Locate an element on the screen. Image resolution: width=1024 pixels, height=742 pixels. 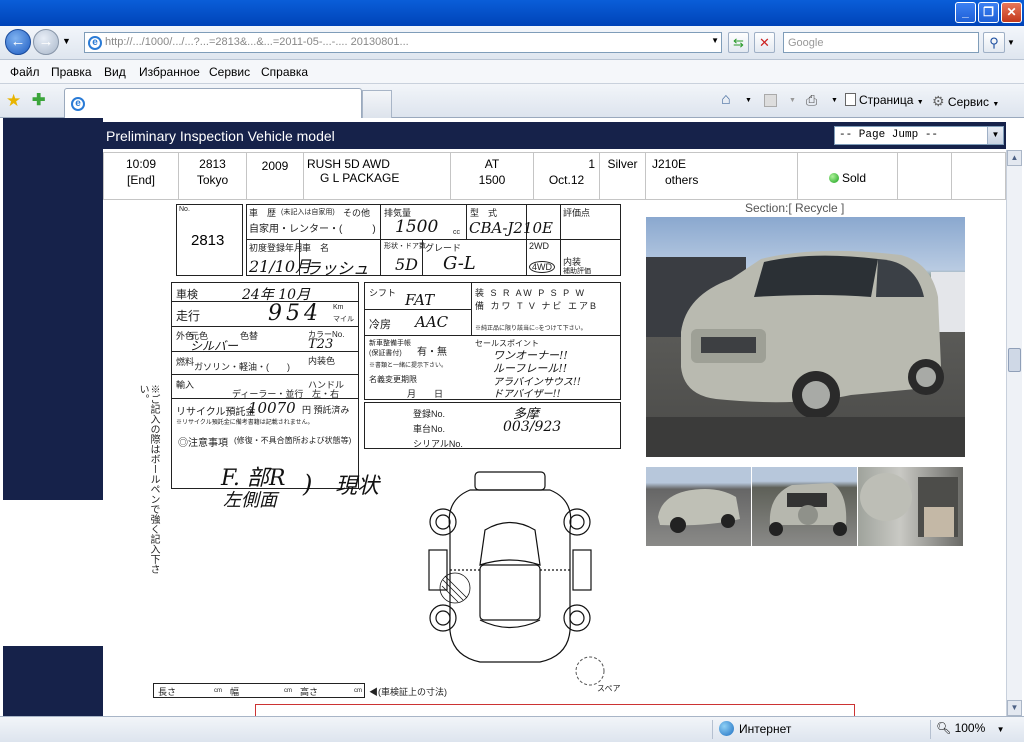
refresh-icon: ⇆ is located at coordinates (738, 42).